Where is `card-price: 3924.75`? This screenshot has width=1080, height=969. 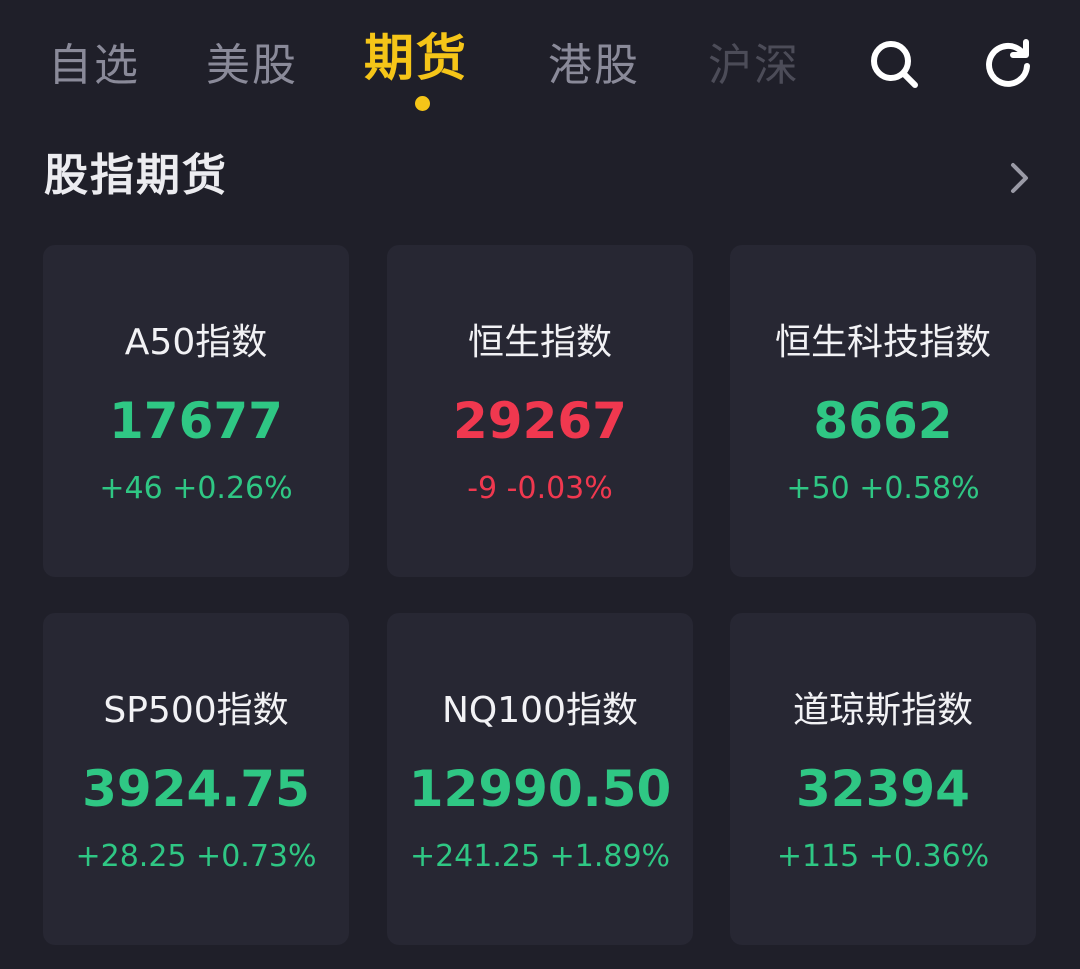 card-price: 3924.75 is located at coordinates (196, 789).